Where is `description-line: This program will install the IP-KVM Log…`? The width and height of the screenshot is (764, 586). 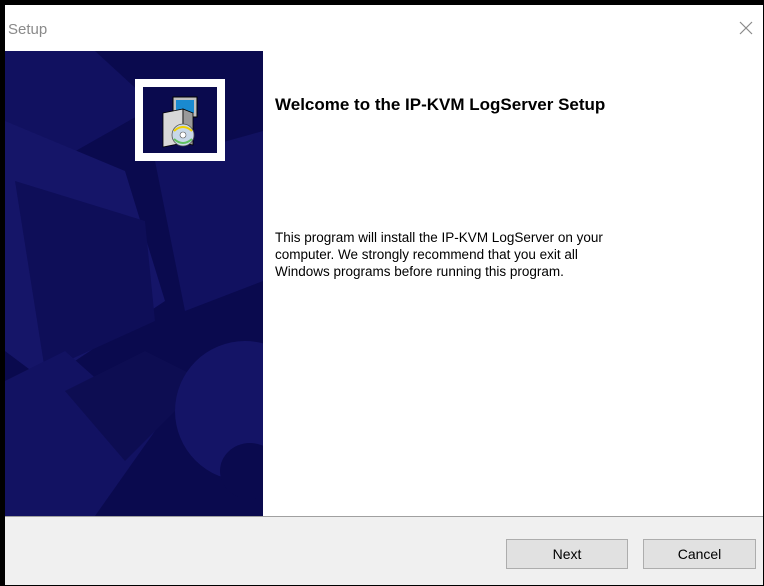
description-line: This program will install the IP-KVM Log… is located at coordinates (439, 237).